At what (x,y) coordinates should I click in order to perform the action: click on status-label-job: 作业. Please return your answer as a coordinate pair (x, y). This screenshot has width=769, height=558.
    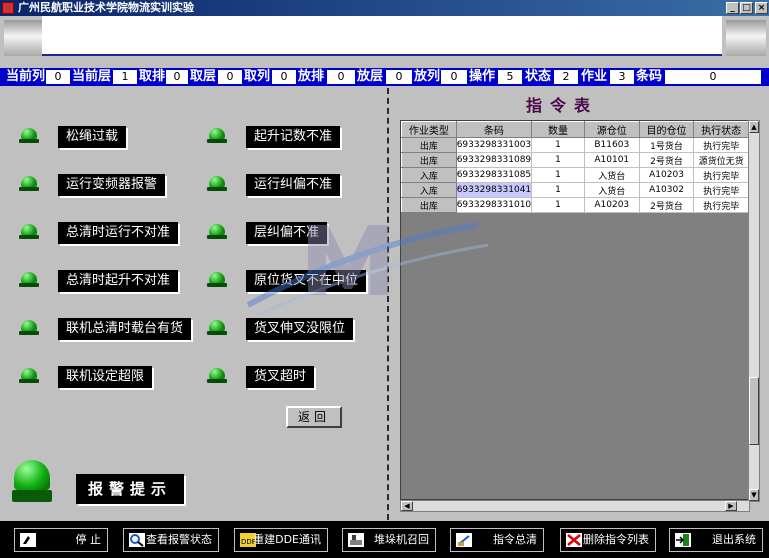
    Looking at the image, I should click on (594, 76).